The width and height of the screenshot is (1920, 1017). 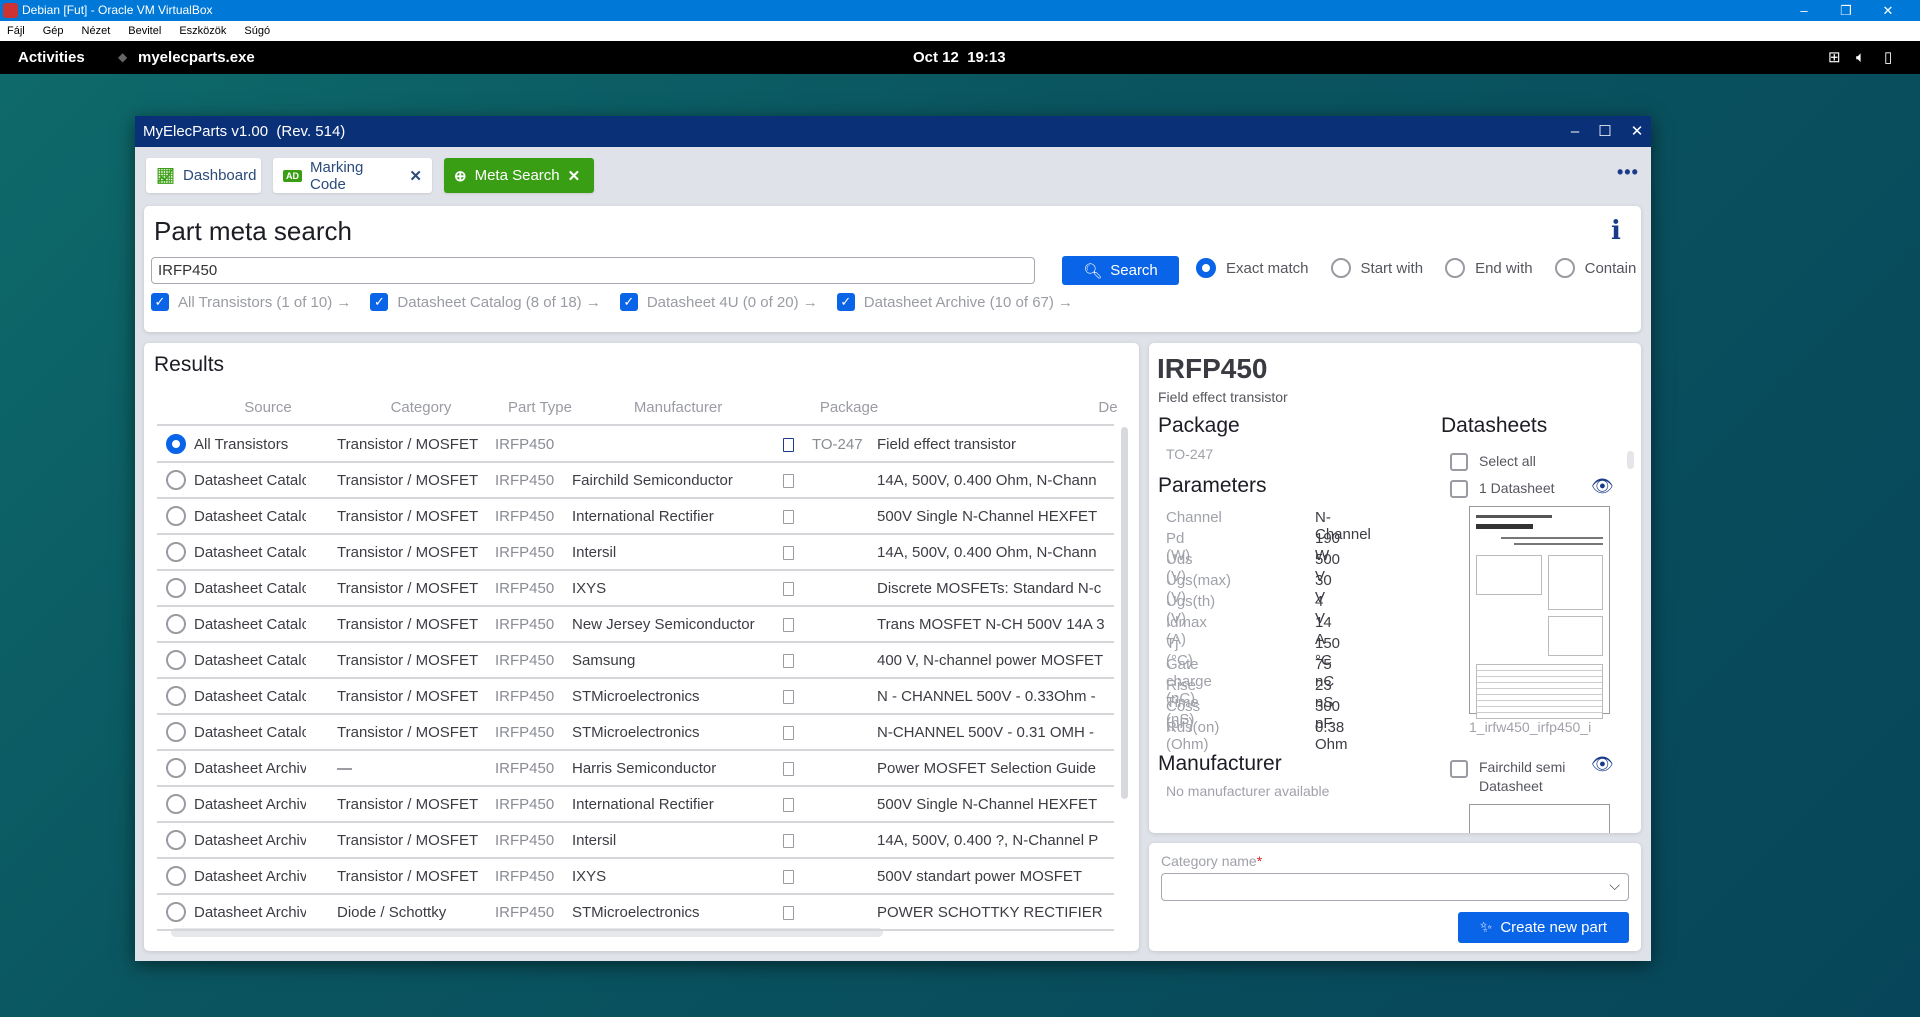 What do you see at coordinates (53, 31) in the screenshot?
I see `menu-machine: Gép` at bounding box center [53, 31].